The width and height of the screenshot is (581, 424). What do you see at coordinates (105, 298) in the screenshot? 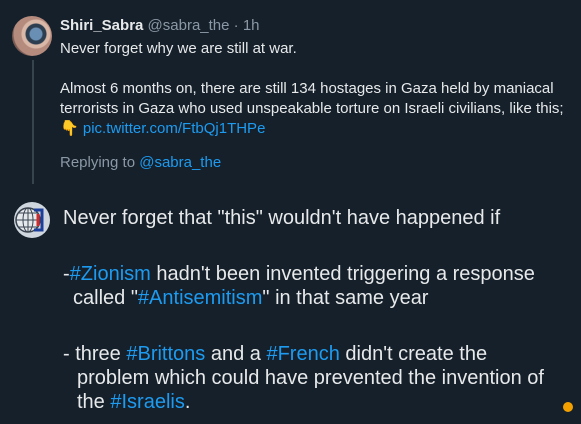
I see `bullet-text: called "` at bounding box center [105, 298].